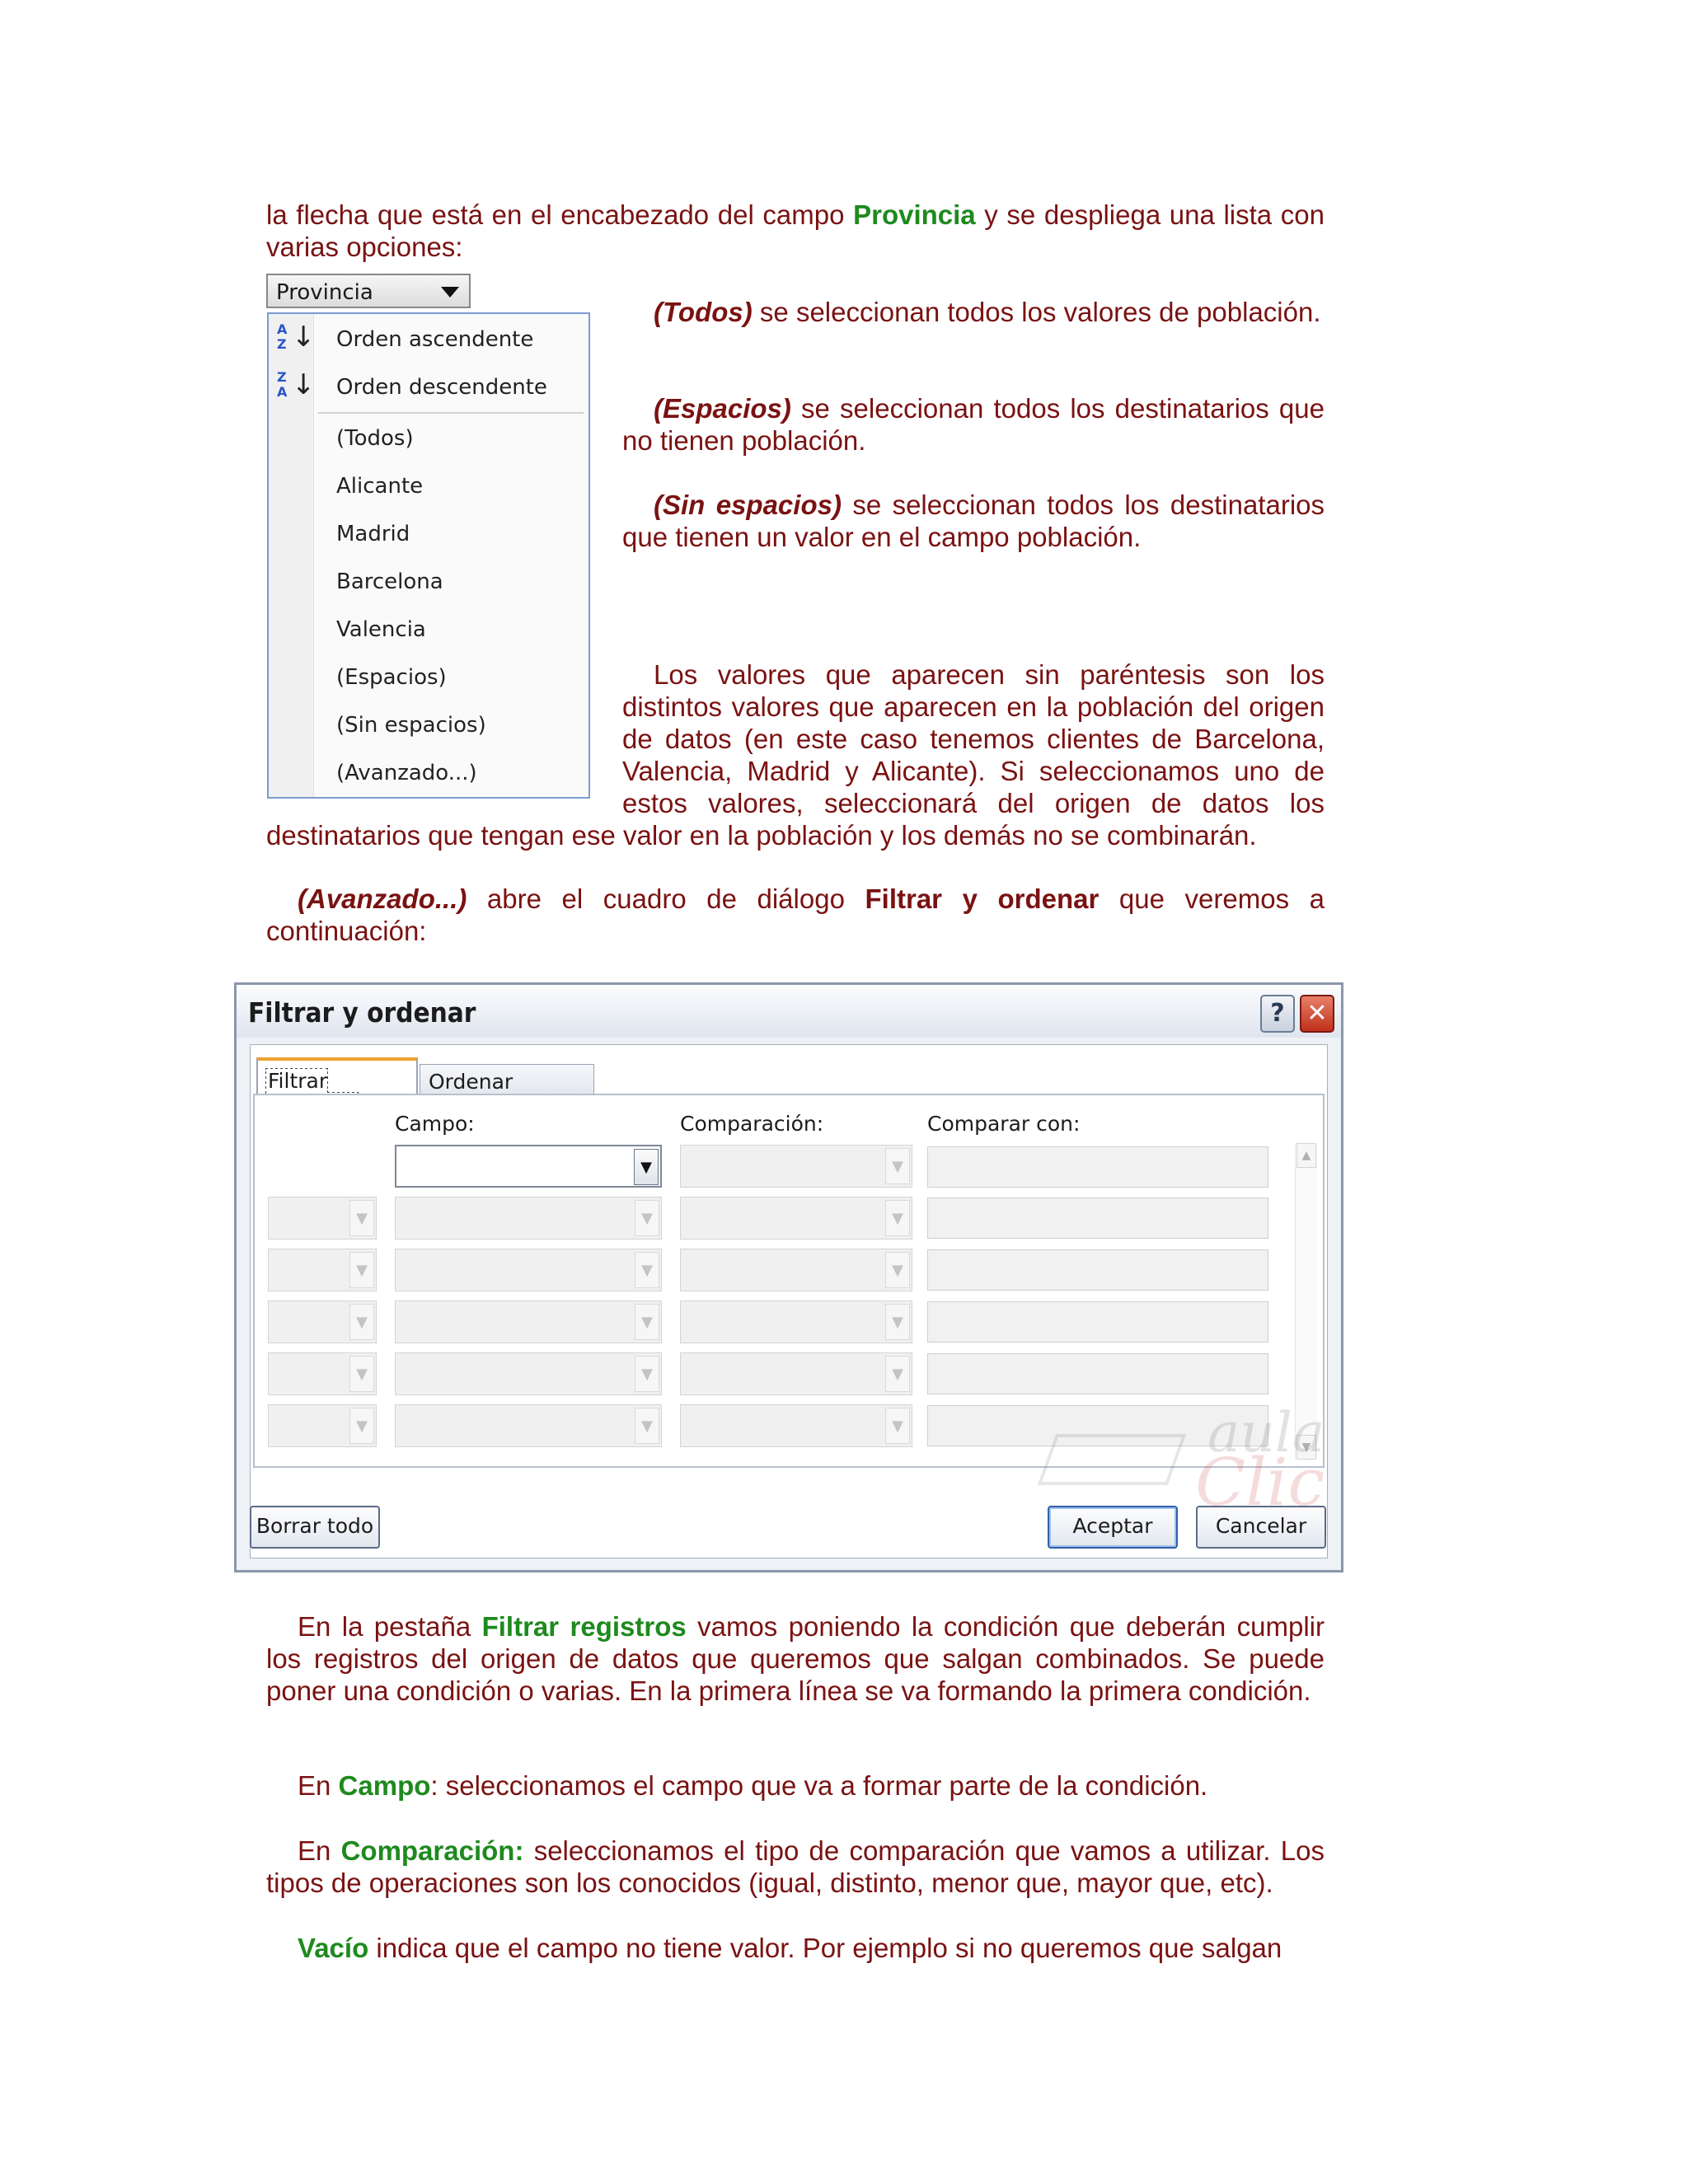  Describe the element at coordinates (435, 1124) in the screenshot. I see `campo-column-header: Campo:` at that location.